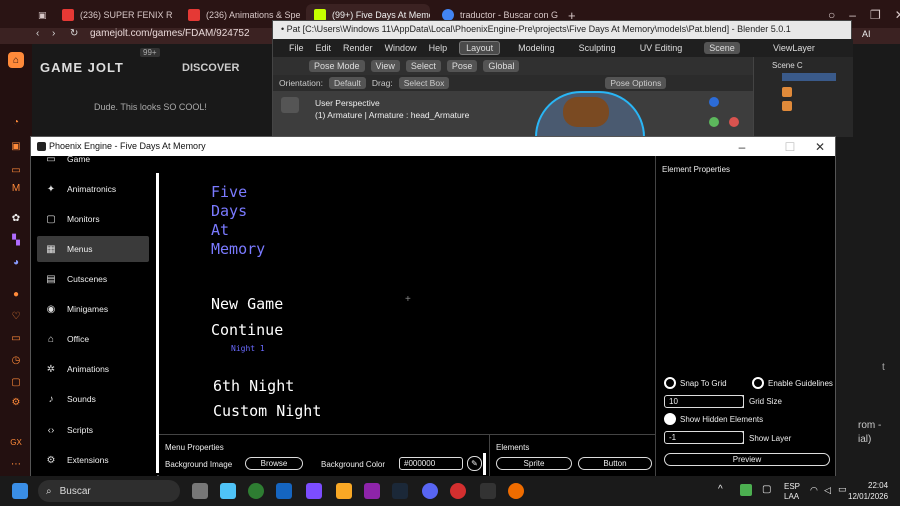 This screenshot has width=900, height=506. Describe the element at coordinates (501, 66) in the screenshot. I see `transform-orientation: Global` at that location.